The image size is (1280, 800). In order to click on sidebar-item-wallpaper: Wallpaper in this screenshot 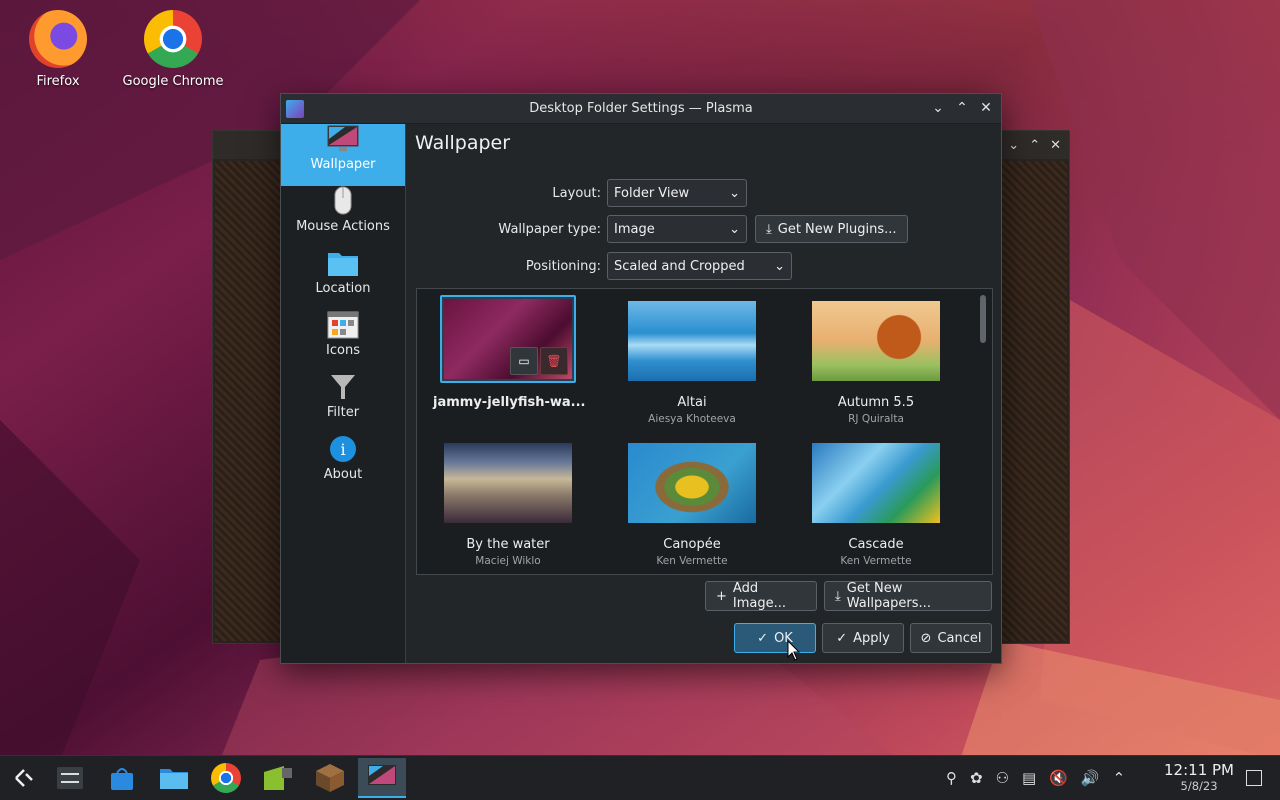, I will do `click(343, 155)`.